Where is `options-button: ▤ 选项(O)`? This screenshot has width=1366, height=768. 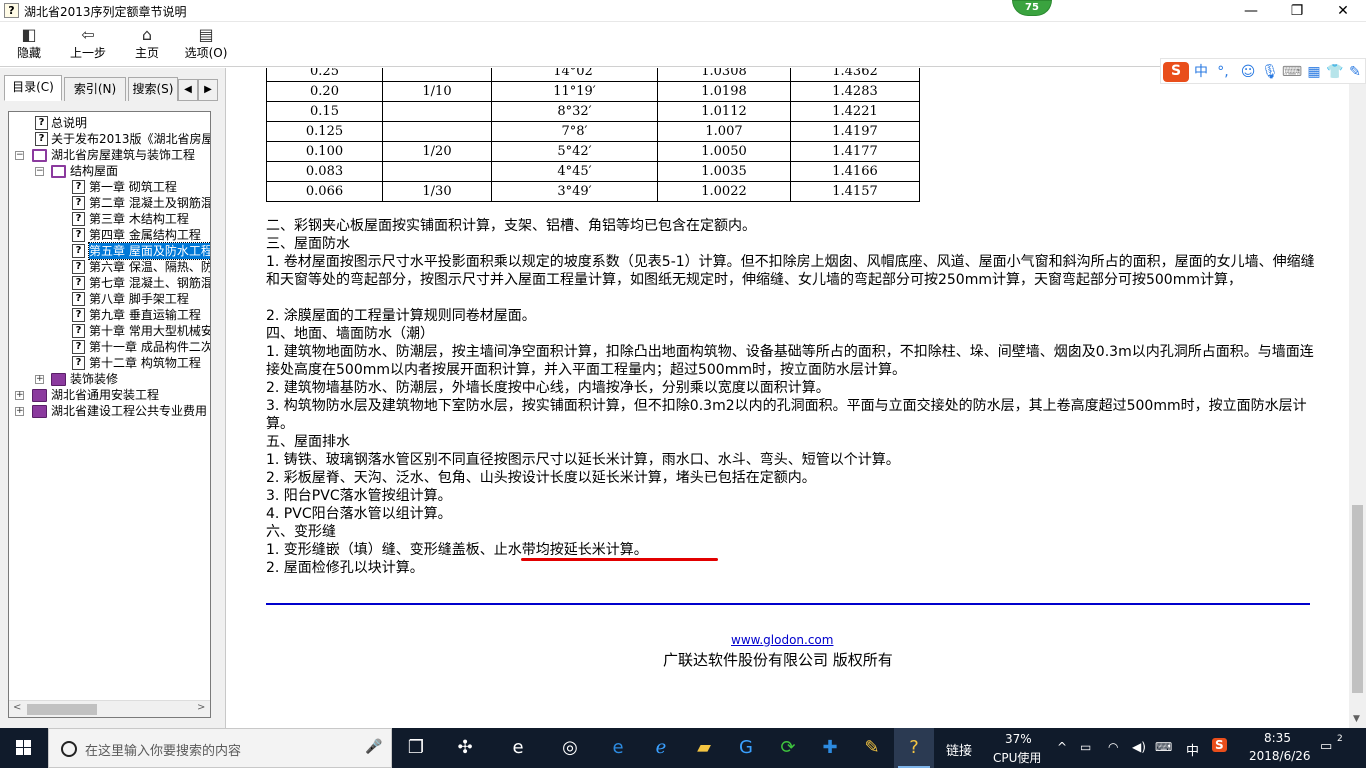 options-button: ▤ 选项(O) is located at coordinates (206, 45).